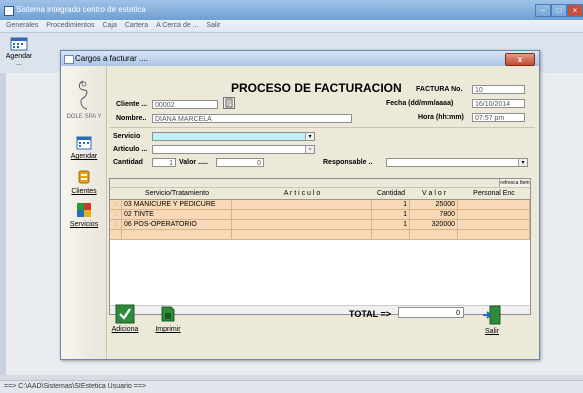 The image size is (583, 393). I want to click on cell-valor: 320000, so click(434, 225).